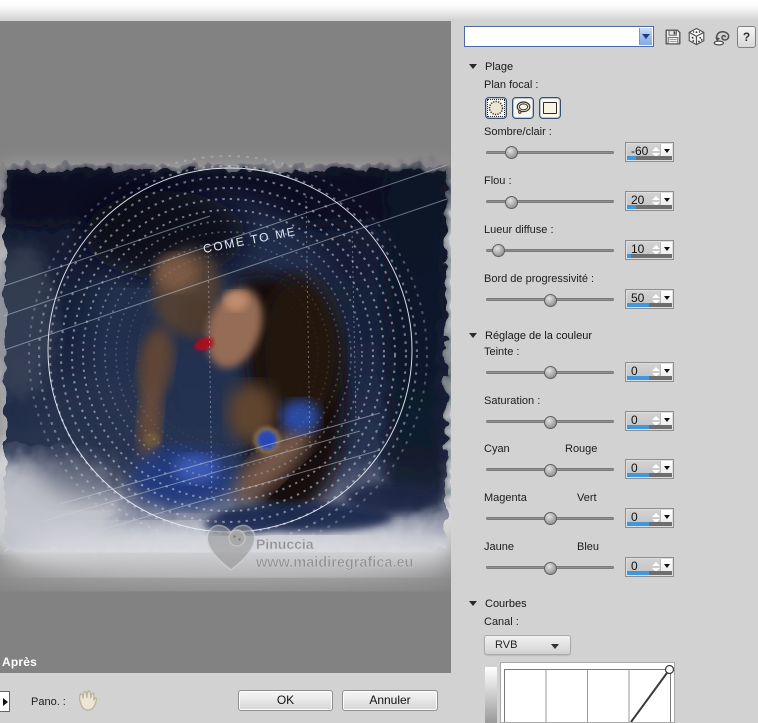  Describe the element at coordinates (334, 563) in the screenshot. I see `svg-text: www.maidiregrafica.eu` at that location.